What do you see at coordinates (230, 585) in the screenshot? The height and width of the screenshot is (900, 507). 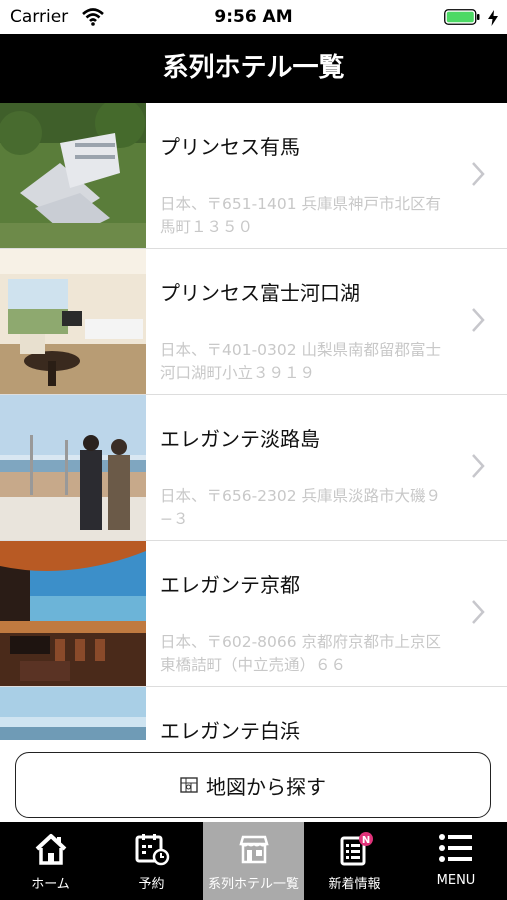 I see `hotel-name: エレガンテ京都` at bounding box center [230, 585].